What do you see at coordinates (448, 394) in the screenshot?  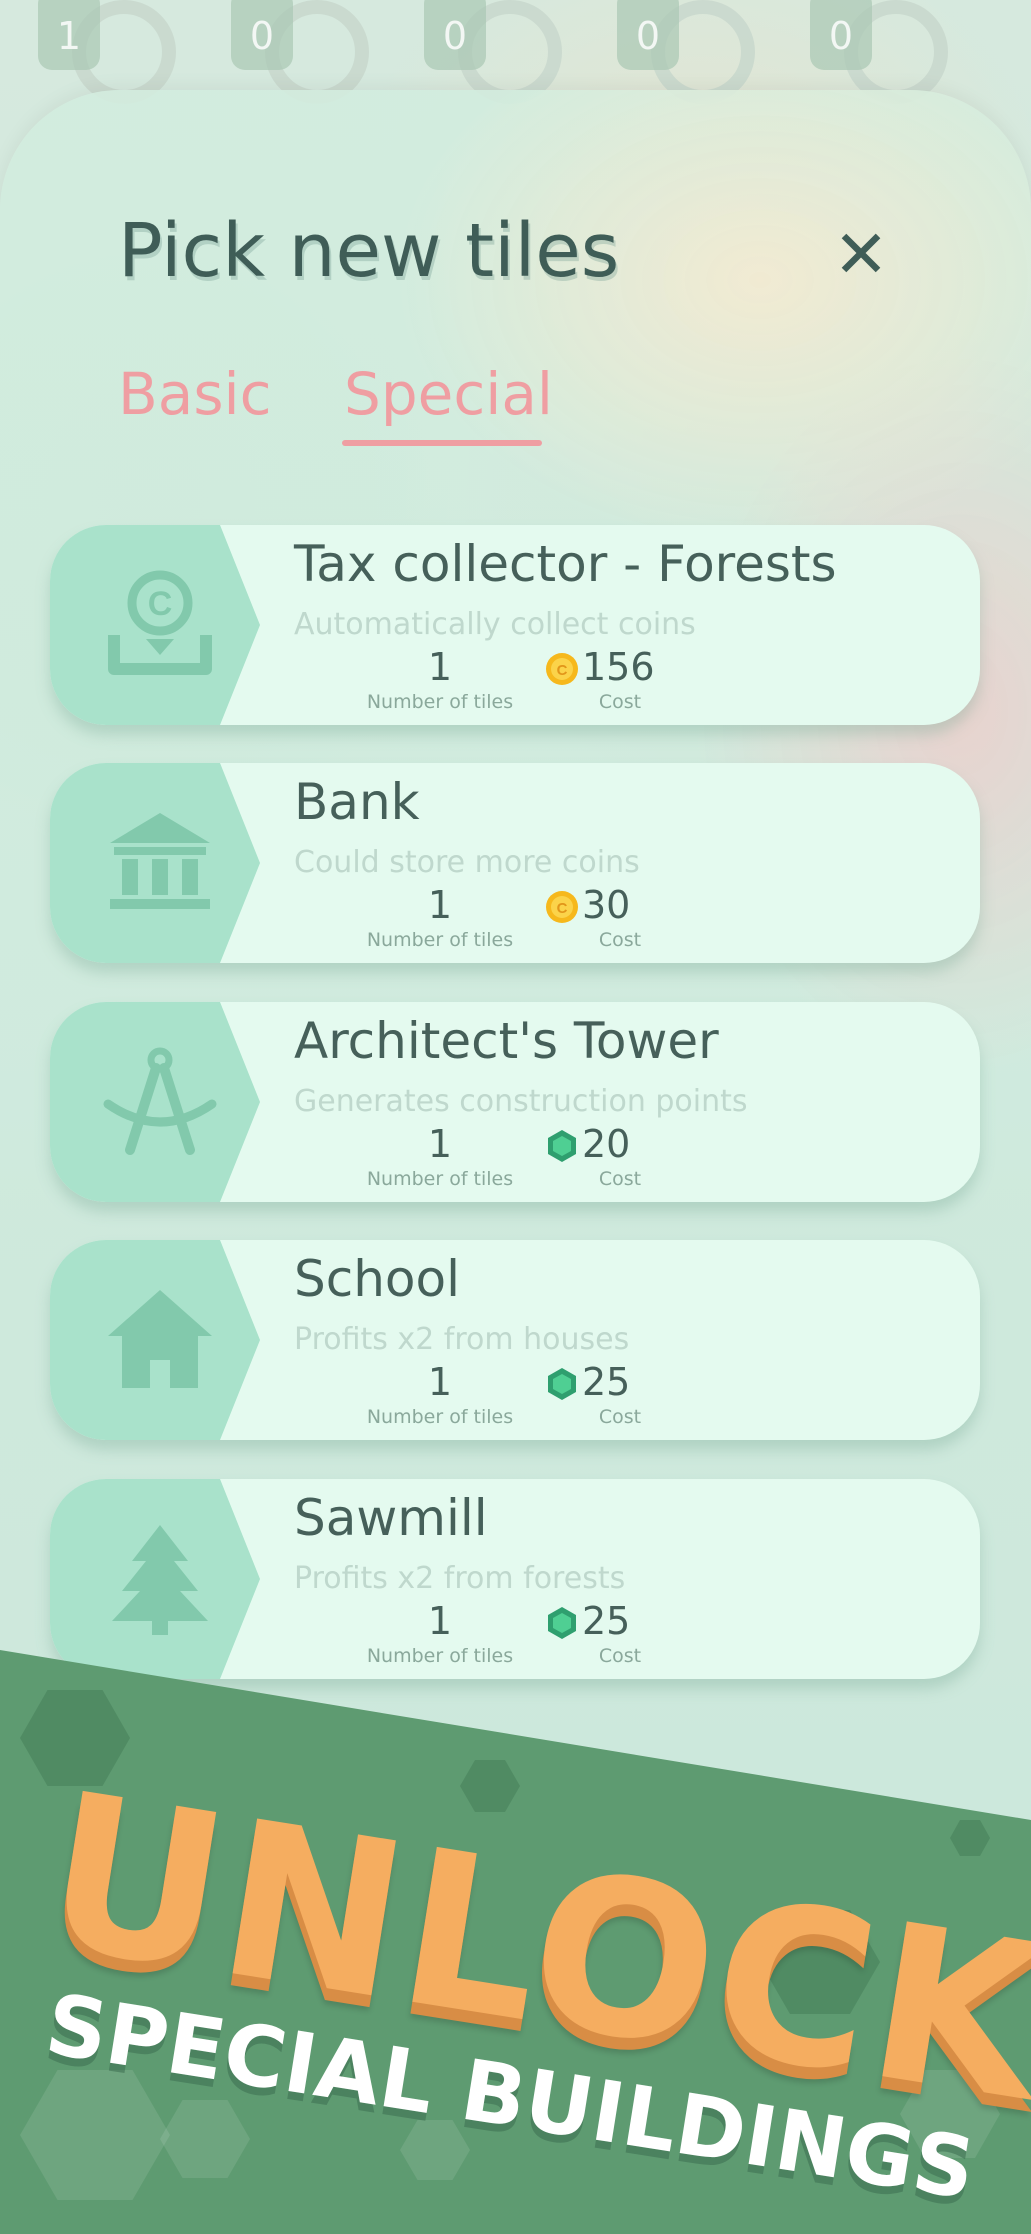 I see `tab-special: Special` at bounding box center [448, 394].